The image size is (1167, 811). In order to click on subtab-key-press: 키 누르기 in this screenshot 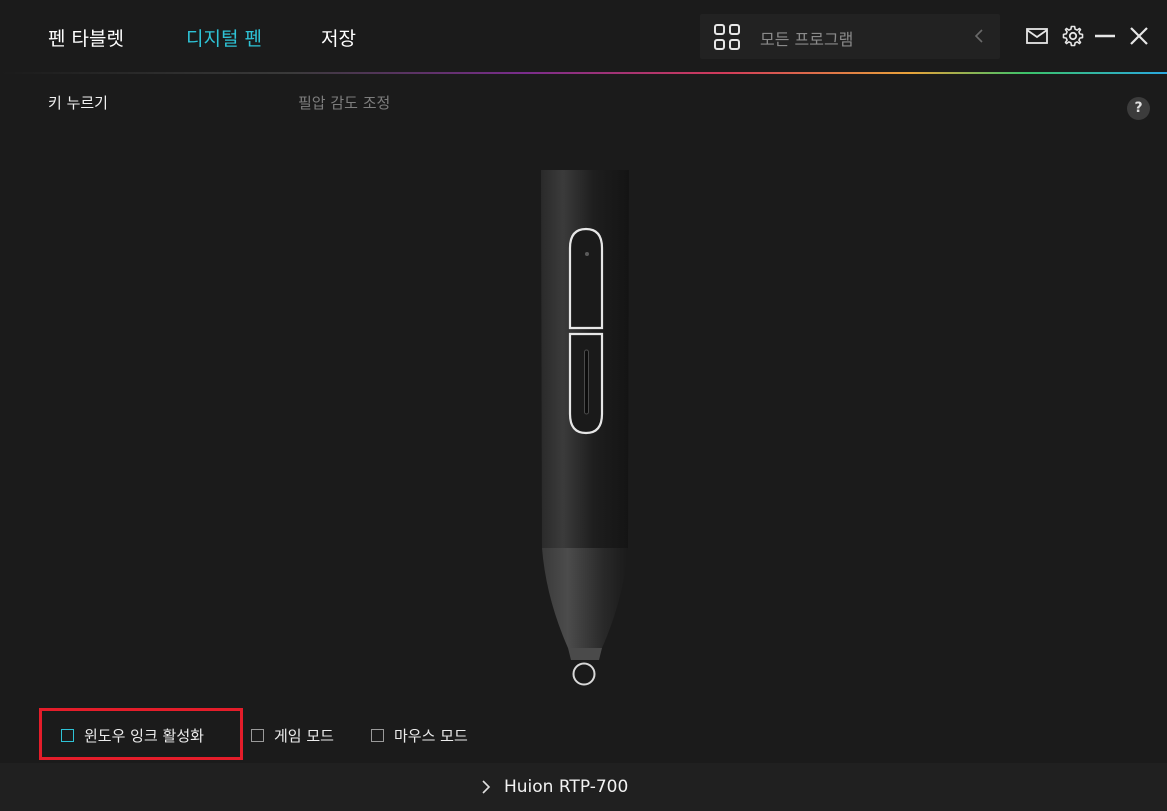, I will do `click(78, 102)`.